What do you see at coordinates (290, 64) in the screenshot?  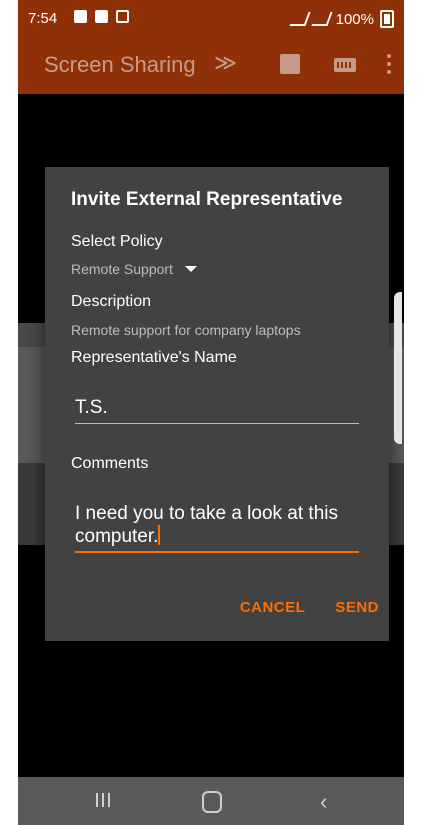 I see `stop-icon` at bounding box center [290, 64].